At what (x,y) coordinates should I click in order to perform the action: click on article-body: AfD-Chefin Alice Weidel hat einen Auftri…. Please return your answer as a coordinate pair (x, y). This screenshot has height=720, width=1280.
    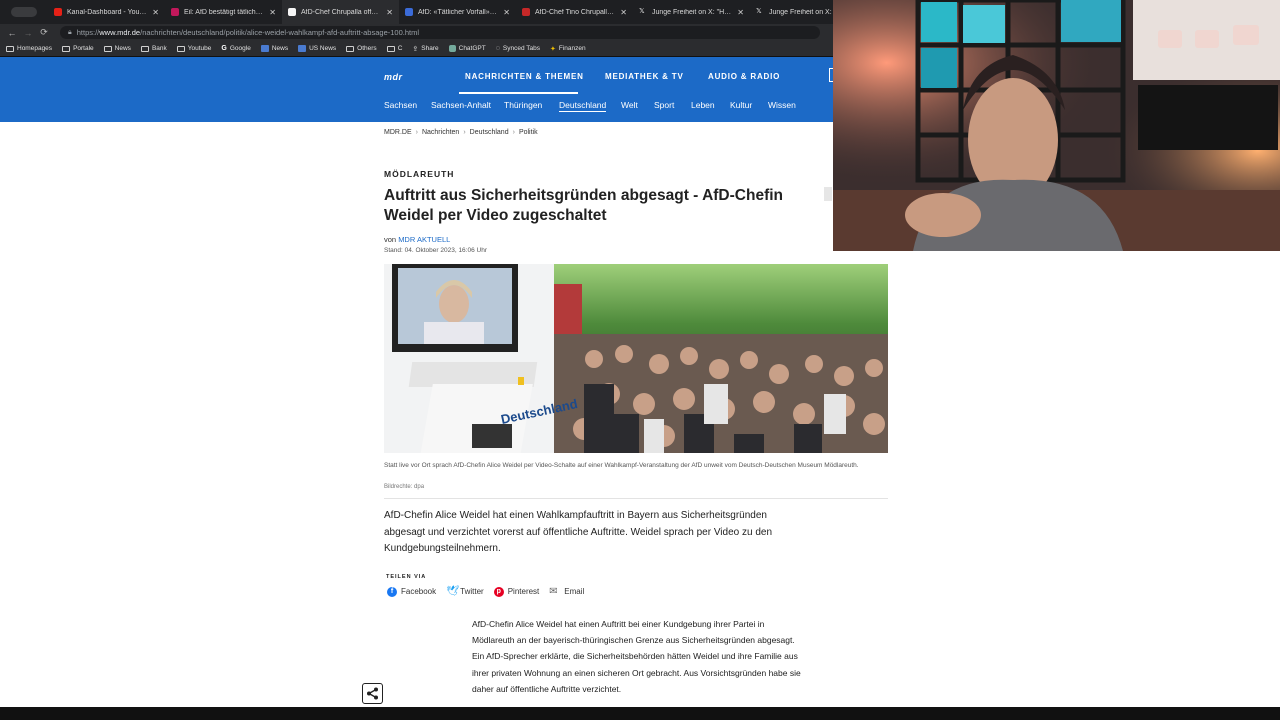
    Looking at the image, I should click on (636, 656).